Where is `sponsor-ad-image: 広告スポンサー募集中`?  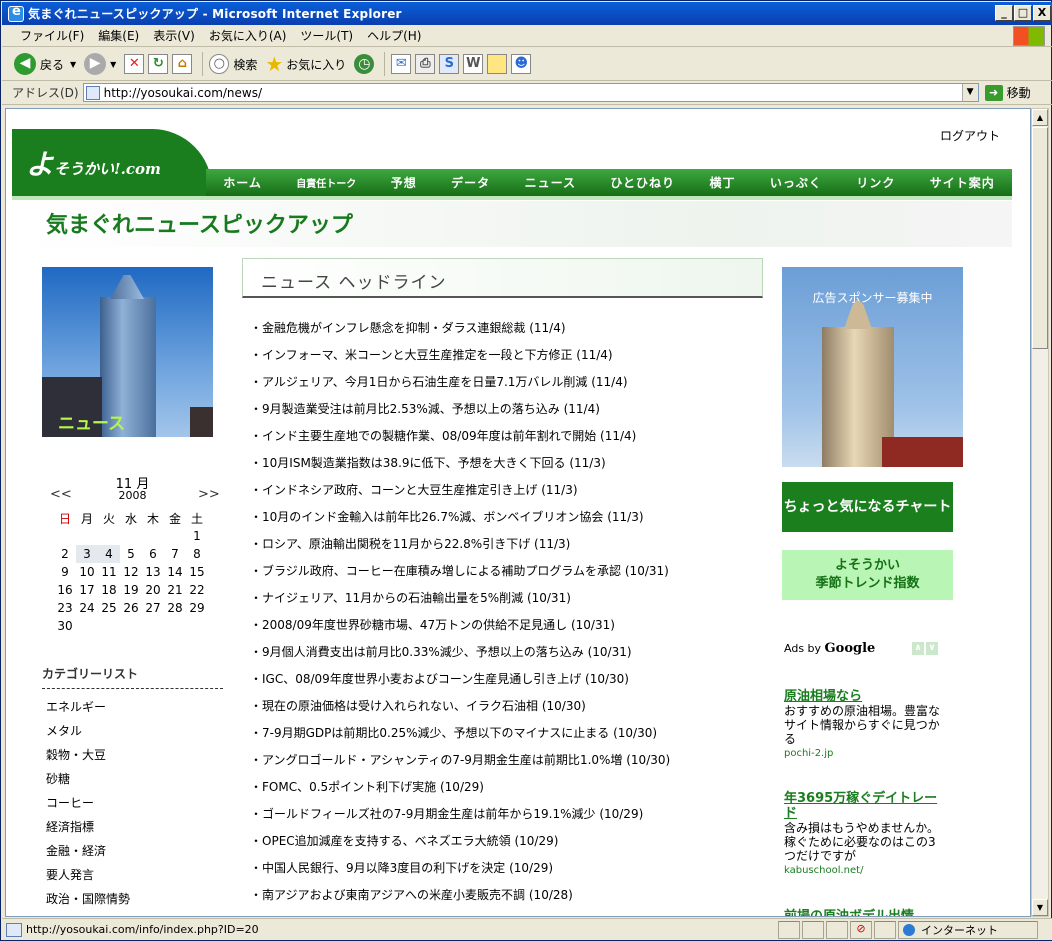 sponsor-ad-image: 広告スポンサー募集中 is located at coordinates (872, 367).